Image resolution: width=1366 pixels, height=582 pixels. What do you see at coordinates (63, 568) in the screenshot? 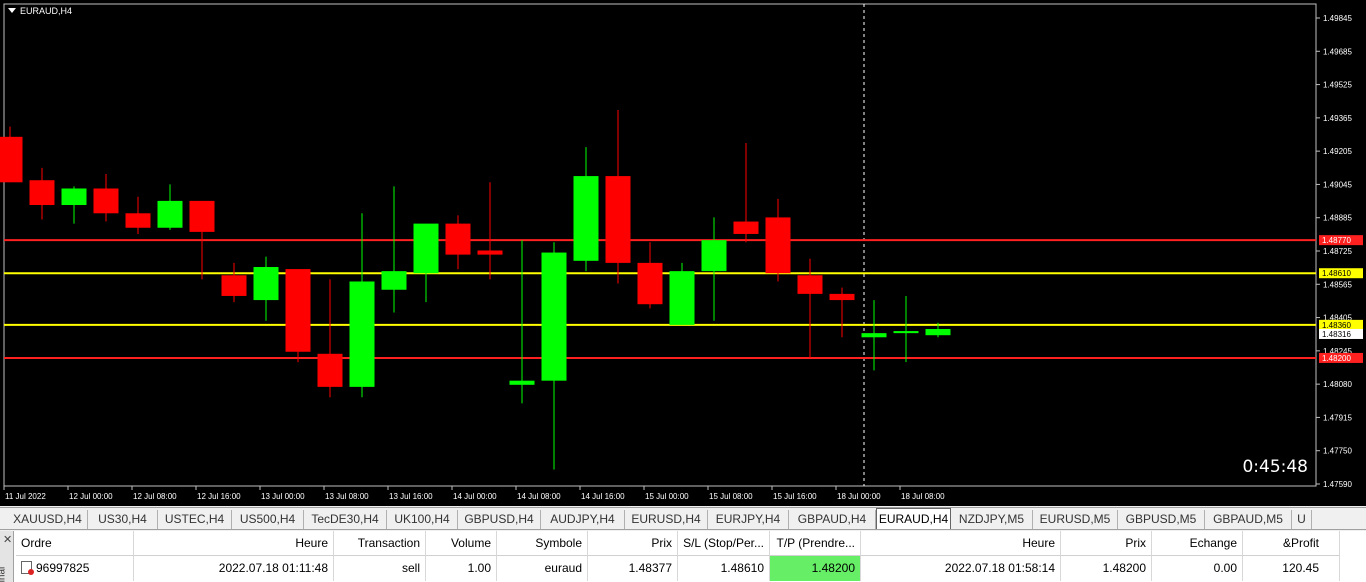
I see `order-number: 96997825` at bounding box center [63, 568].